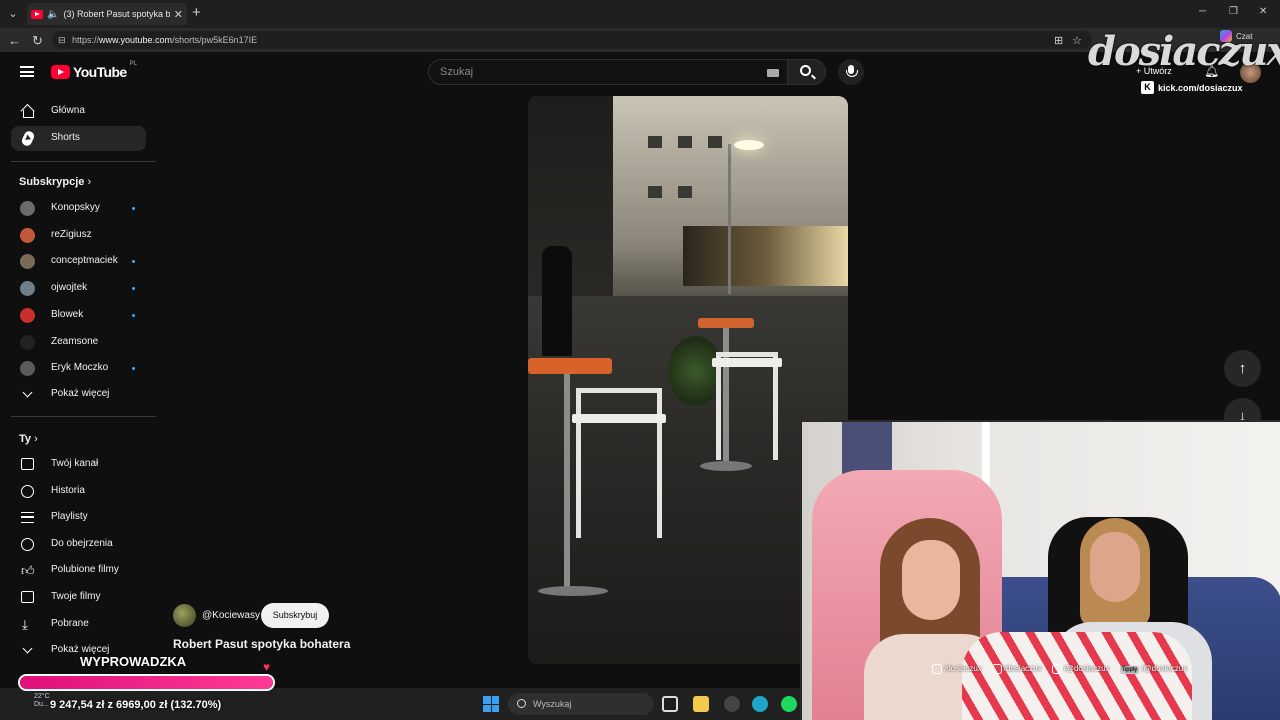 Image resolution: width=1280 pixels, height=720 pixels. I want to click on sidebar-item-subscription: reZigiusz, so click(78, 235).